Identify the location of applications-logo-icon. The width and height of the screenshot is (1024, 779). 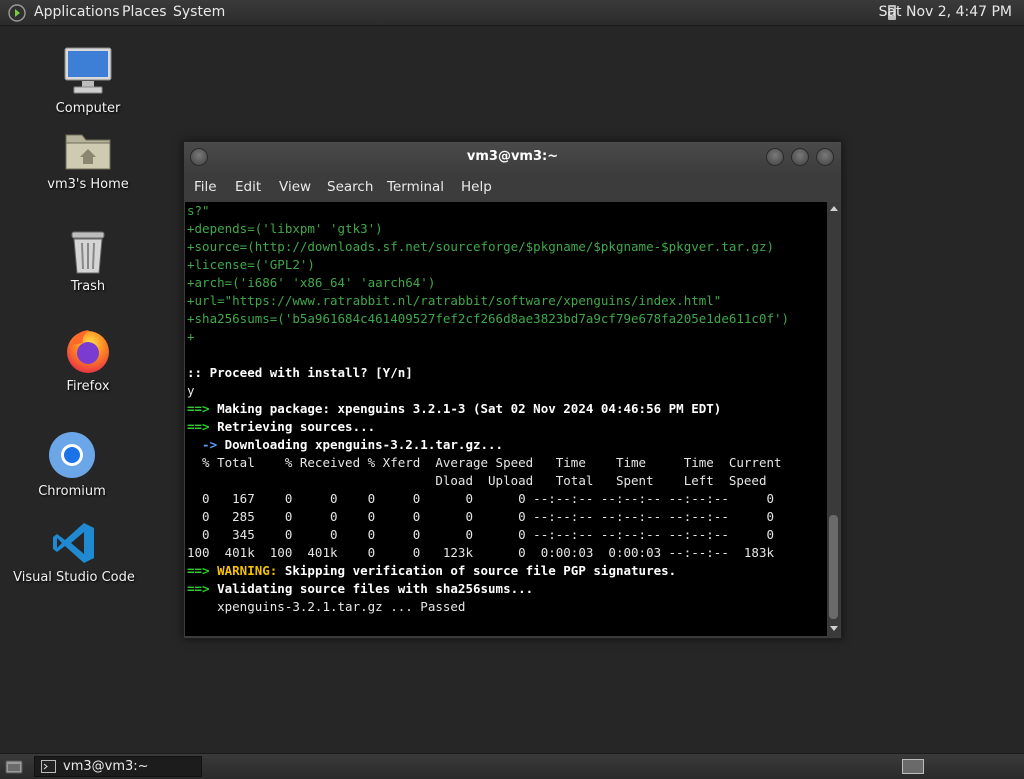
(17, 13).